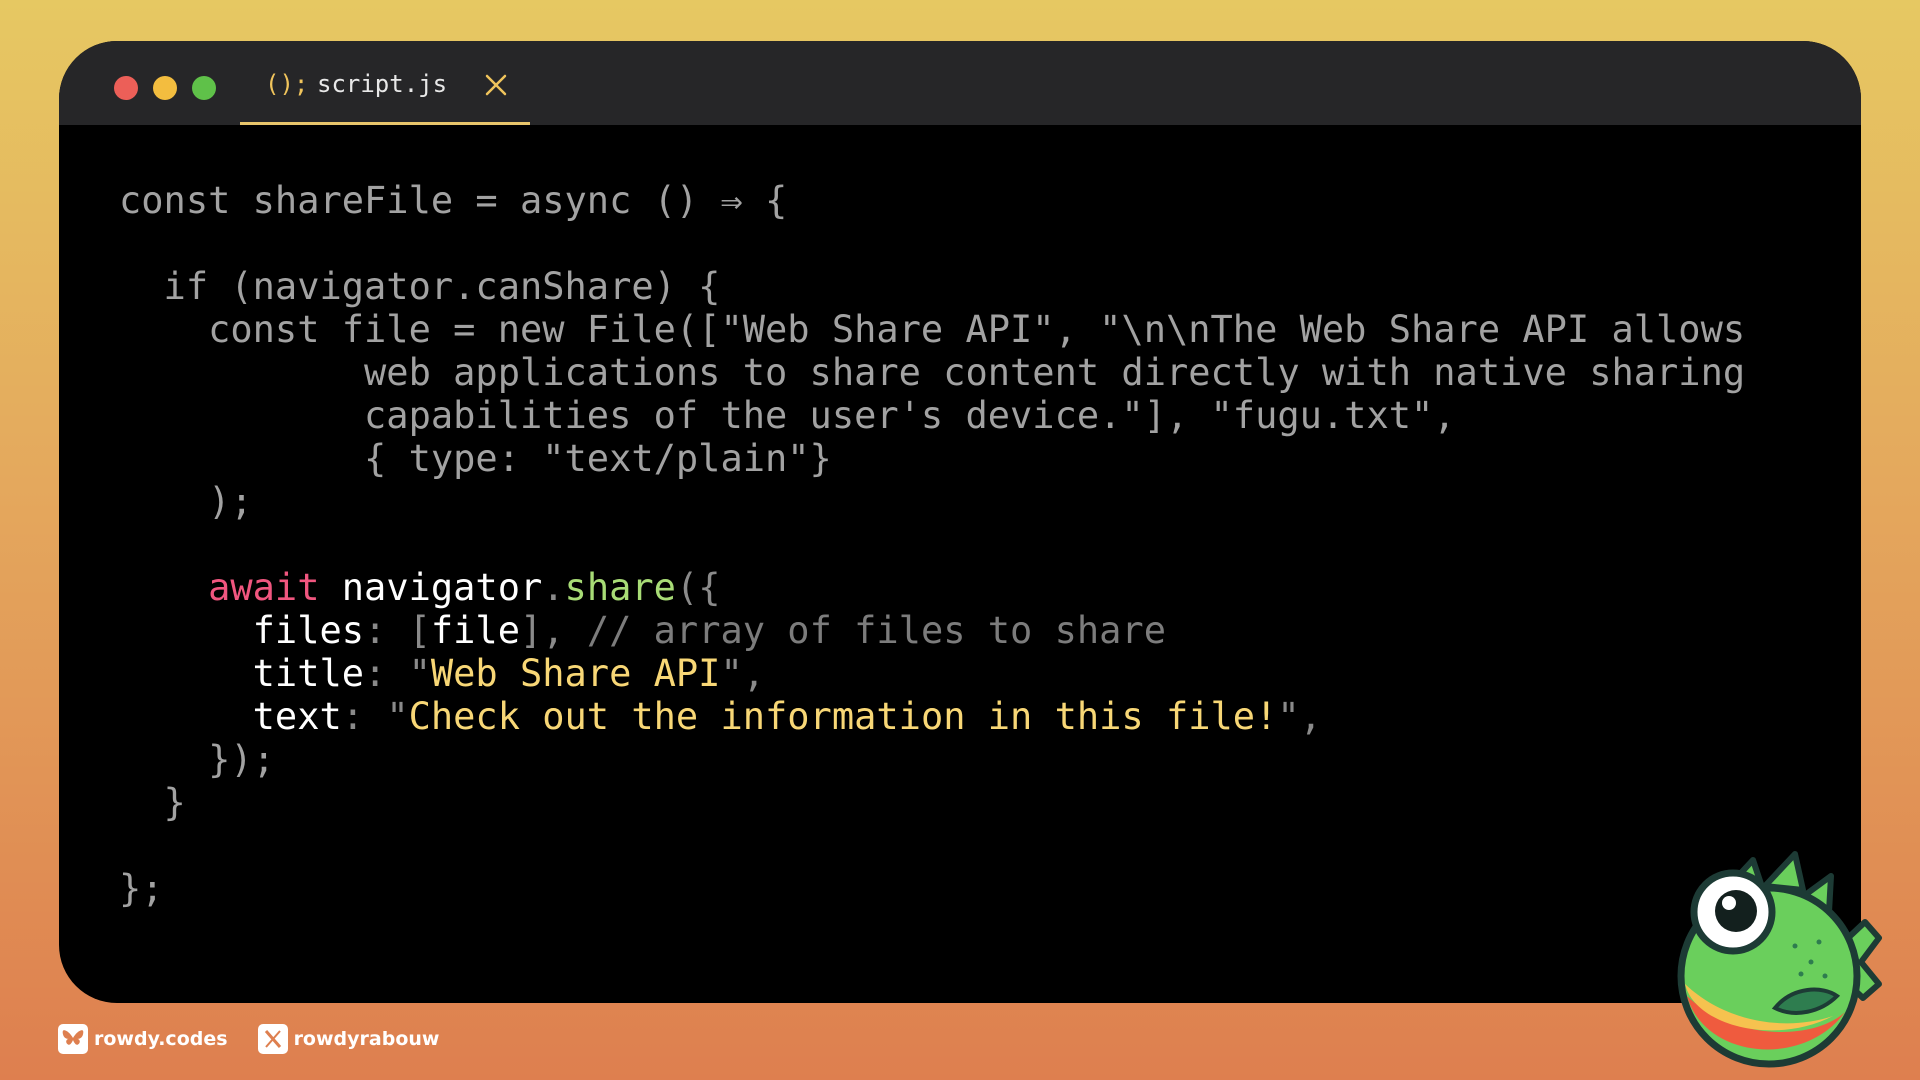  I want to click on code-token: ., so click(553, 587).